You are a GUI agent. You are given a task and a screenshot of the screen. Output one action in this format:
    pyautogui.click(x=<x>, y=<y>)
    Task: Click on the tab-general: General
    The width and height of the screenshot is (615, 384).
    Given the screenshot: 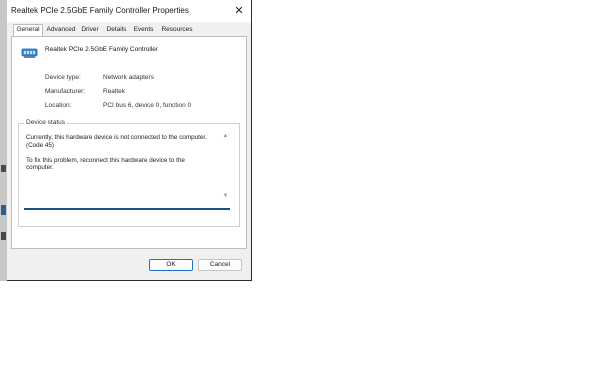 What is the action you would take?
    pyautogui.click(x=28, y=30)
    